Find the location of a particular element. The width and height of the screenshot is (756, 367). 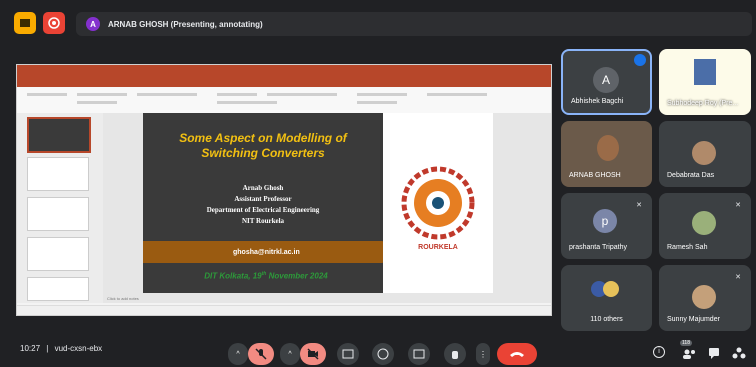

present-icon is located at coordinates (419, 354).